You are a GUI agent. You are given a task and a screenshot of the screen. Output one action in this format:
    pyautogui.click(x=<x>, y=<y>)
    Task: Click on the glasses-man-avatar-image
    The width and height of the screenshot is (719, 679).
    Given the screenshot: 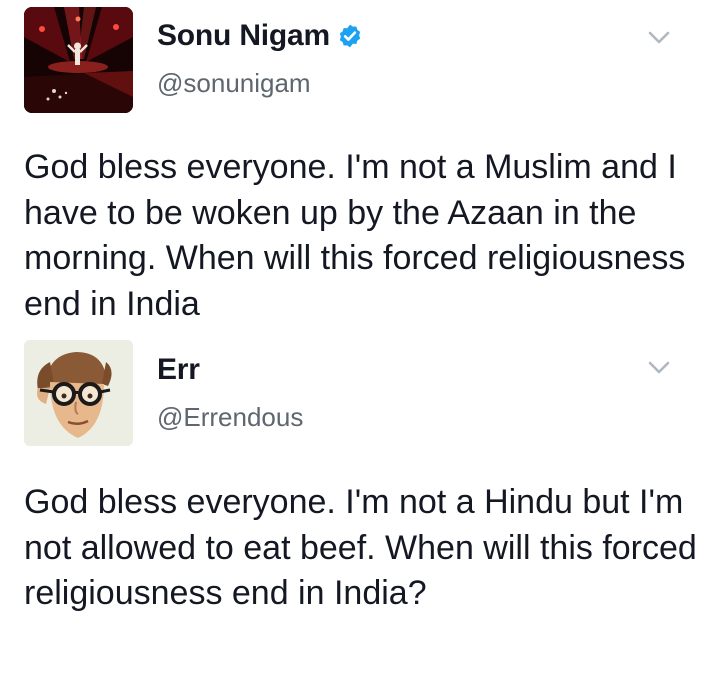 What is the action you would take?
    pyautogui.click(x=78, y=393)
    